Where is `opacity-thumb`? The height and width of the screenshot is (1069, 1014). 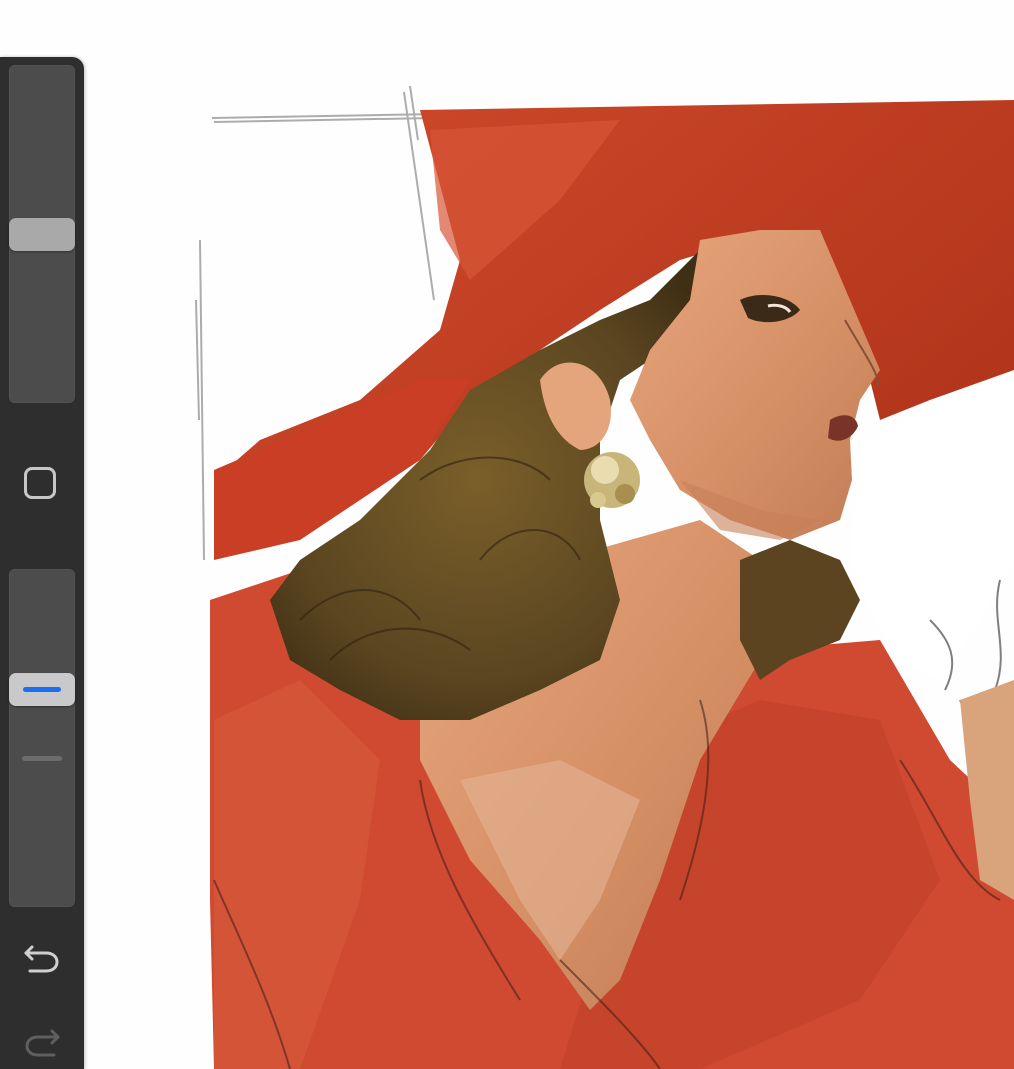 opacity-thumb is located at coordinates (42, 689).